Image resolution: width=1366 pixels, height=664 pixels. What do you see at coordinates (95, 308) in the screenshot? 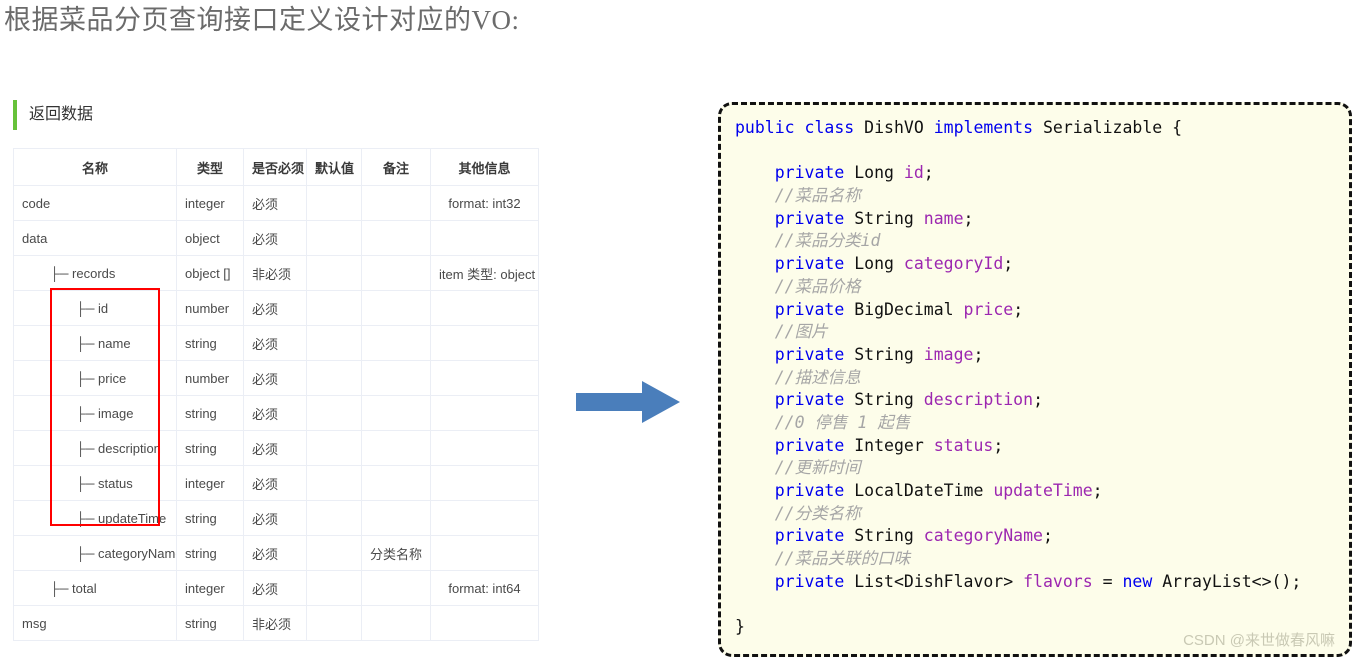
I see `cell-field-name: ├─ id` at bounding box center [95, 308].